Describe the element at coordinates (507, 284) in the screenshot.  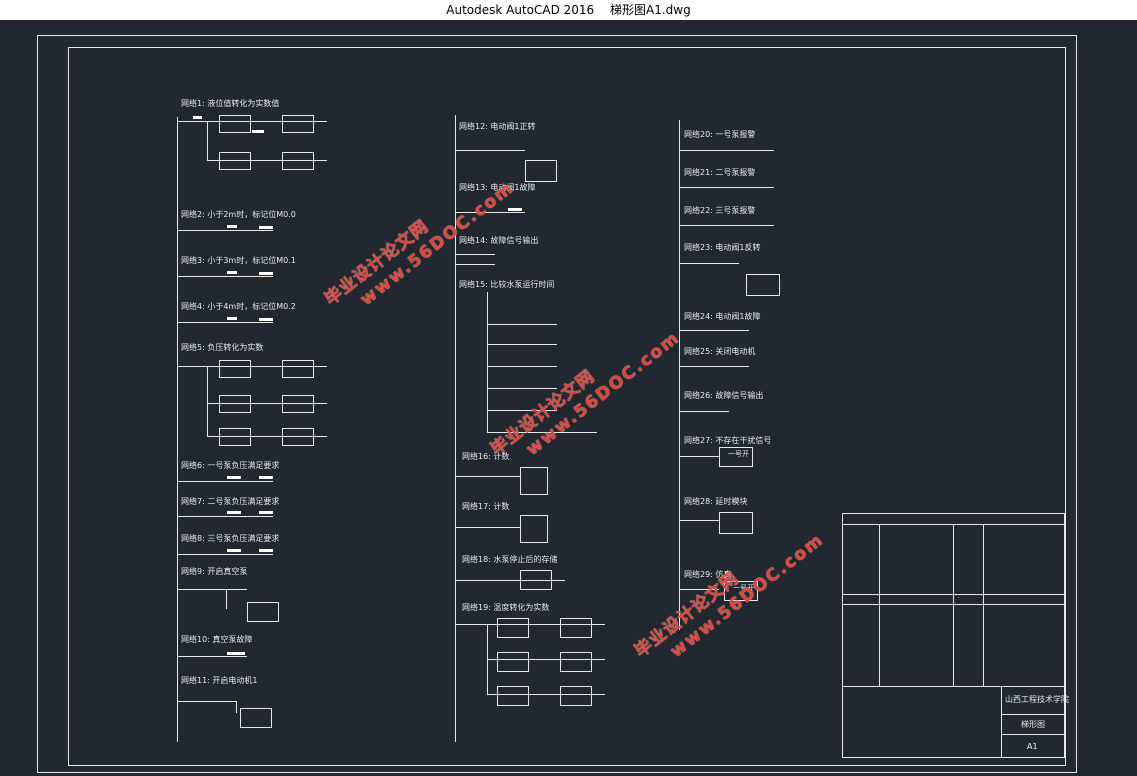
I see `network-label: 网络15: 比较水泵运行时间` at that location.